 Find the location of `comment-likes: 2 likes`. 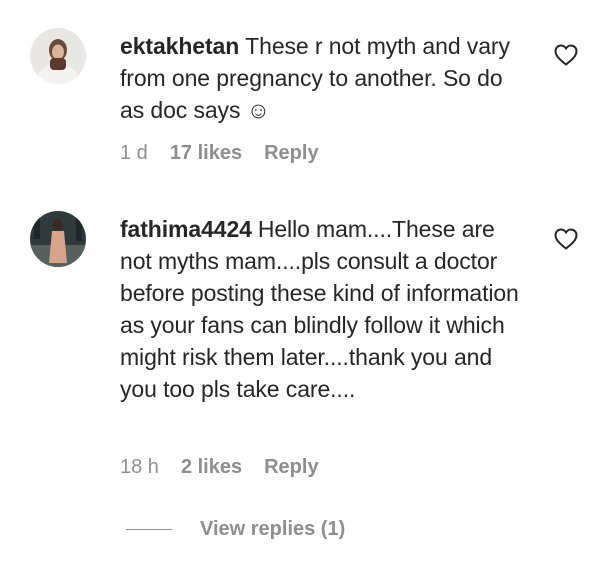

comment-likes: 2 likes is located at coordinates (211, 467).